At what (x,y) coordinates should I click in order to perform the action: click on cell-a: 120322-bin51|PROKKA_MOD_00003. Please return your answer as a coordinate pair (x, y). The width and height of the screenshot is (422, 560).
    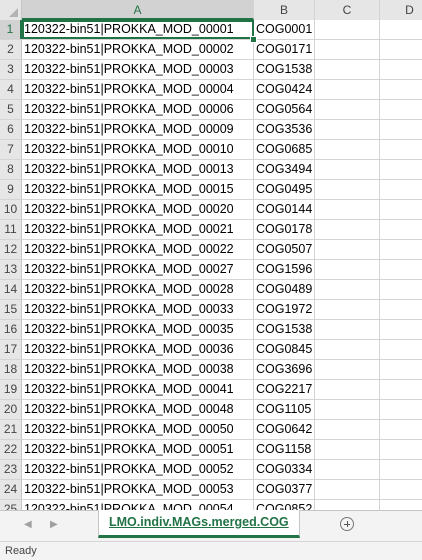
    Looking at the image, I should click on (138, 69).